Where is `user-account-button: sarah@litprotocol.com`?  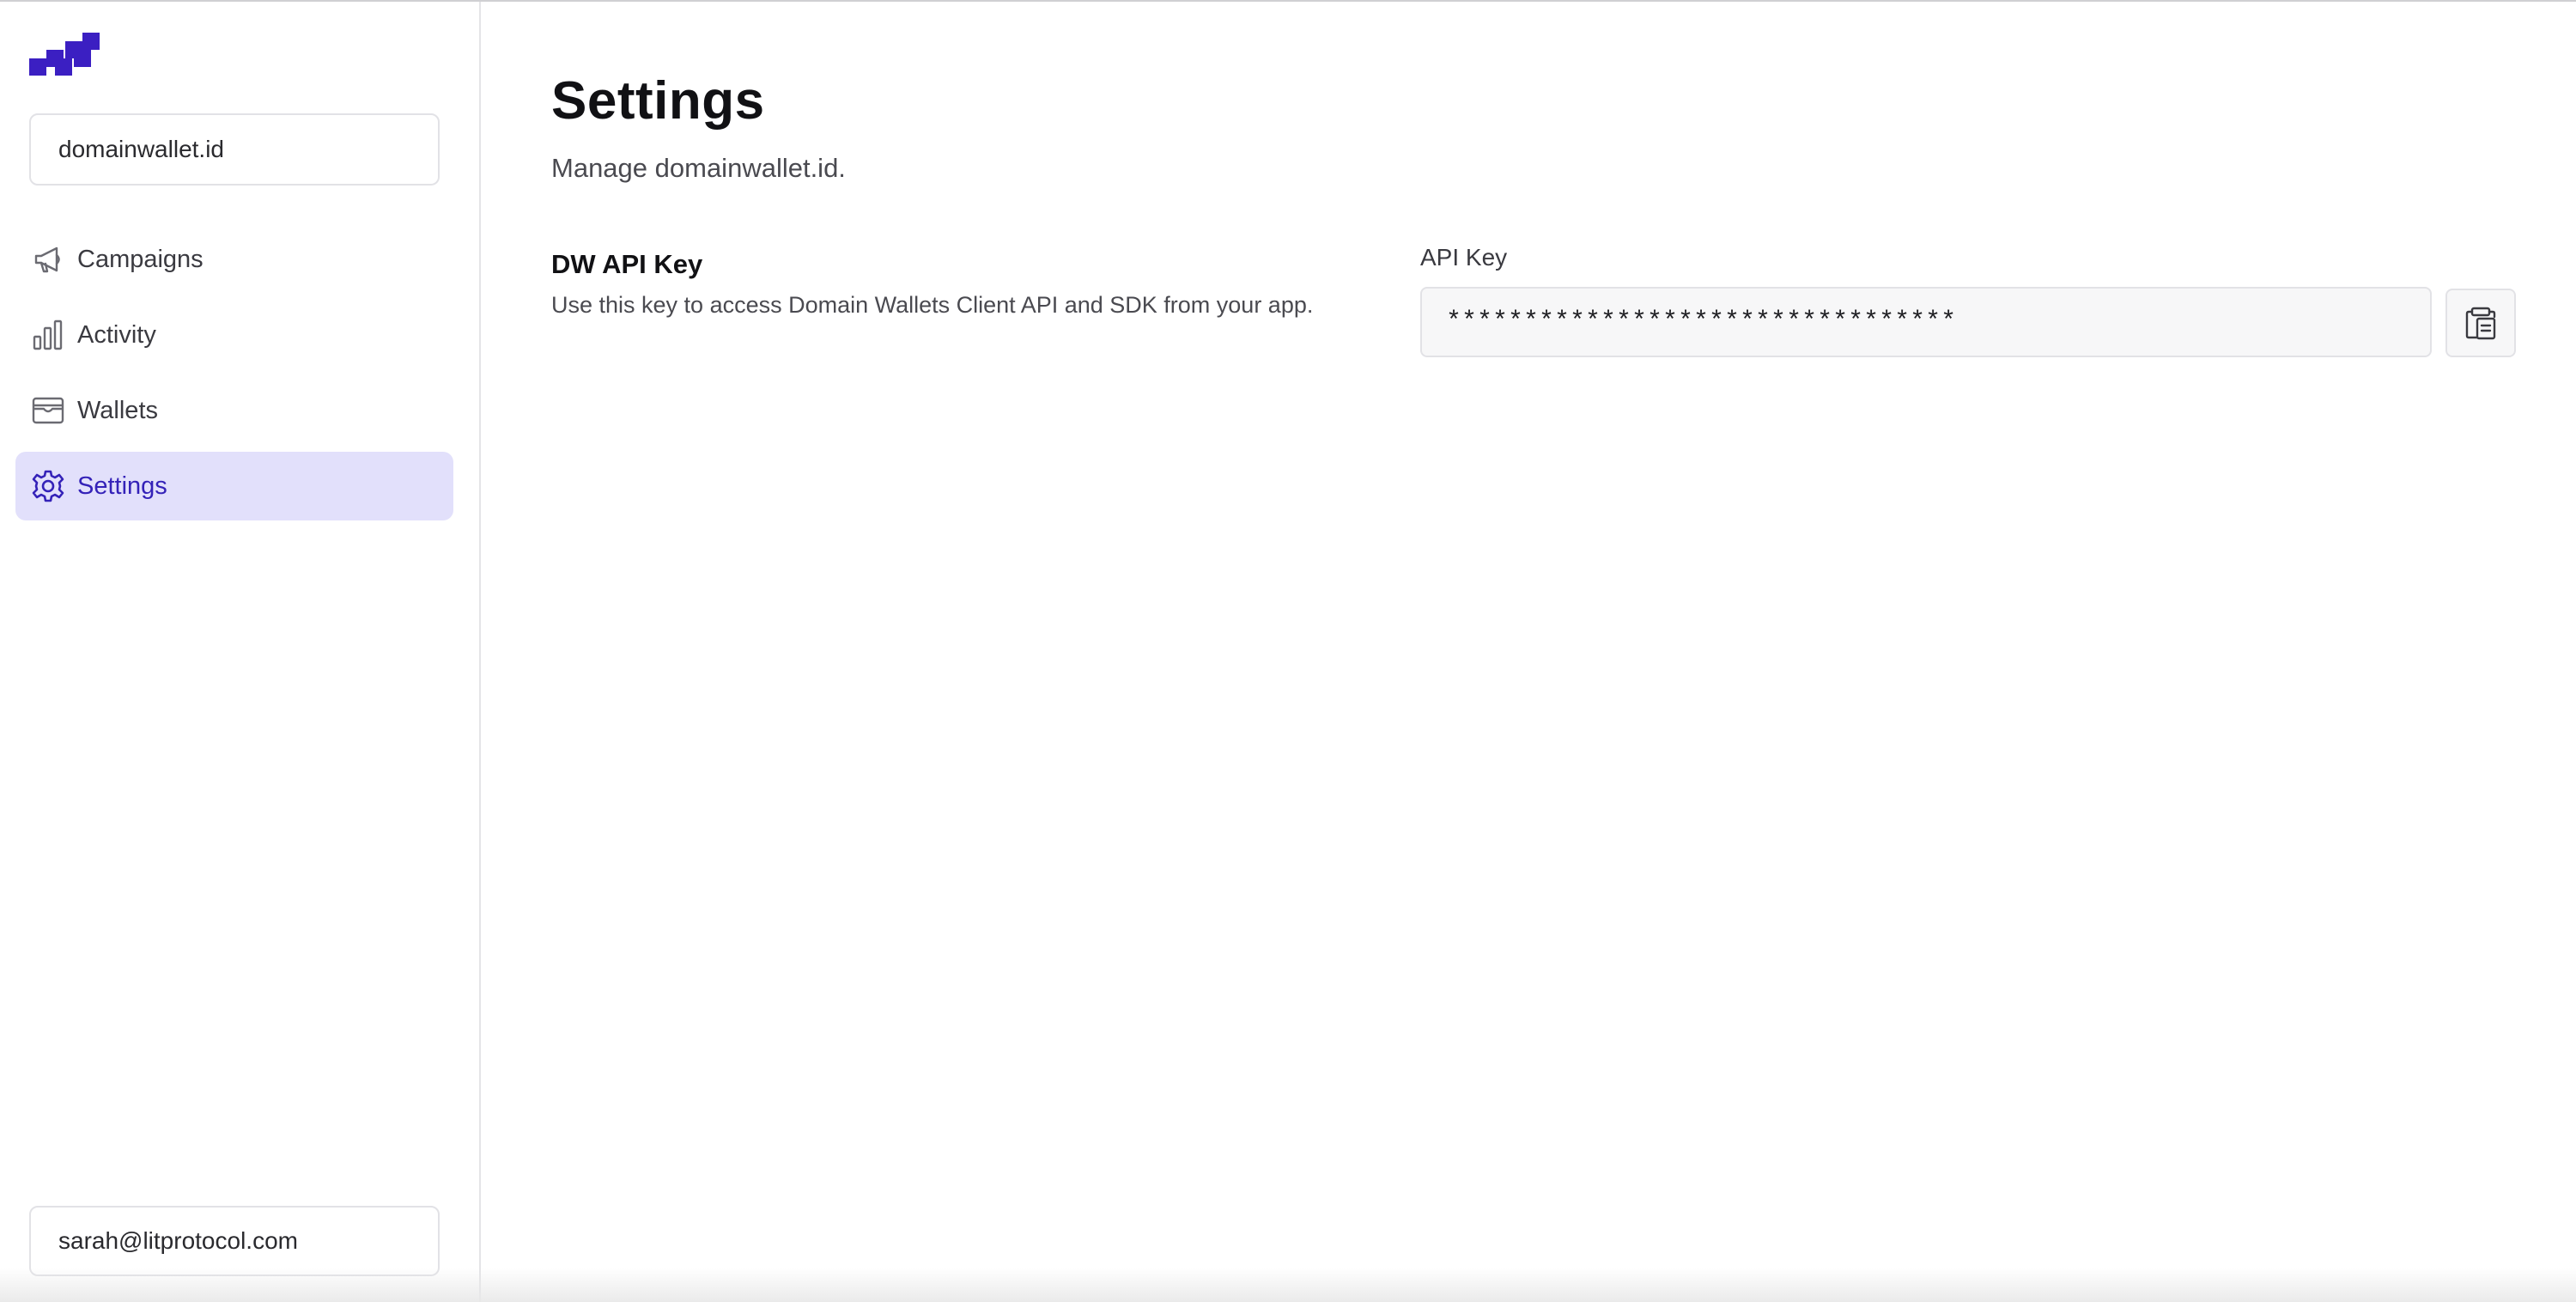 user-account-button: sarah@litprotocol.com is located at coordinates (234, 1241).